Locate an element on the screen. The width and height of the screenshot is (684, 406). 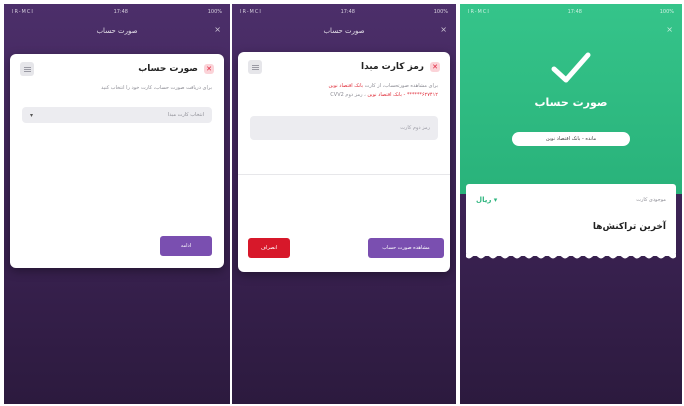
chevron-down-icon: ▾ is located at coordinates (32, 115).